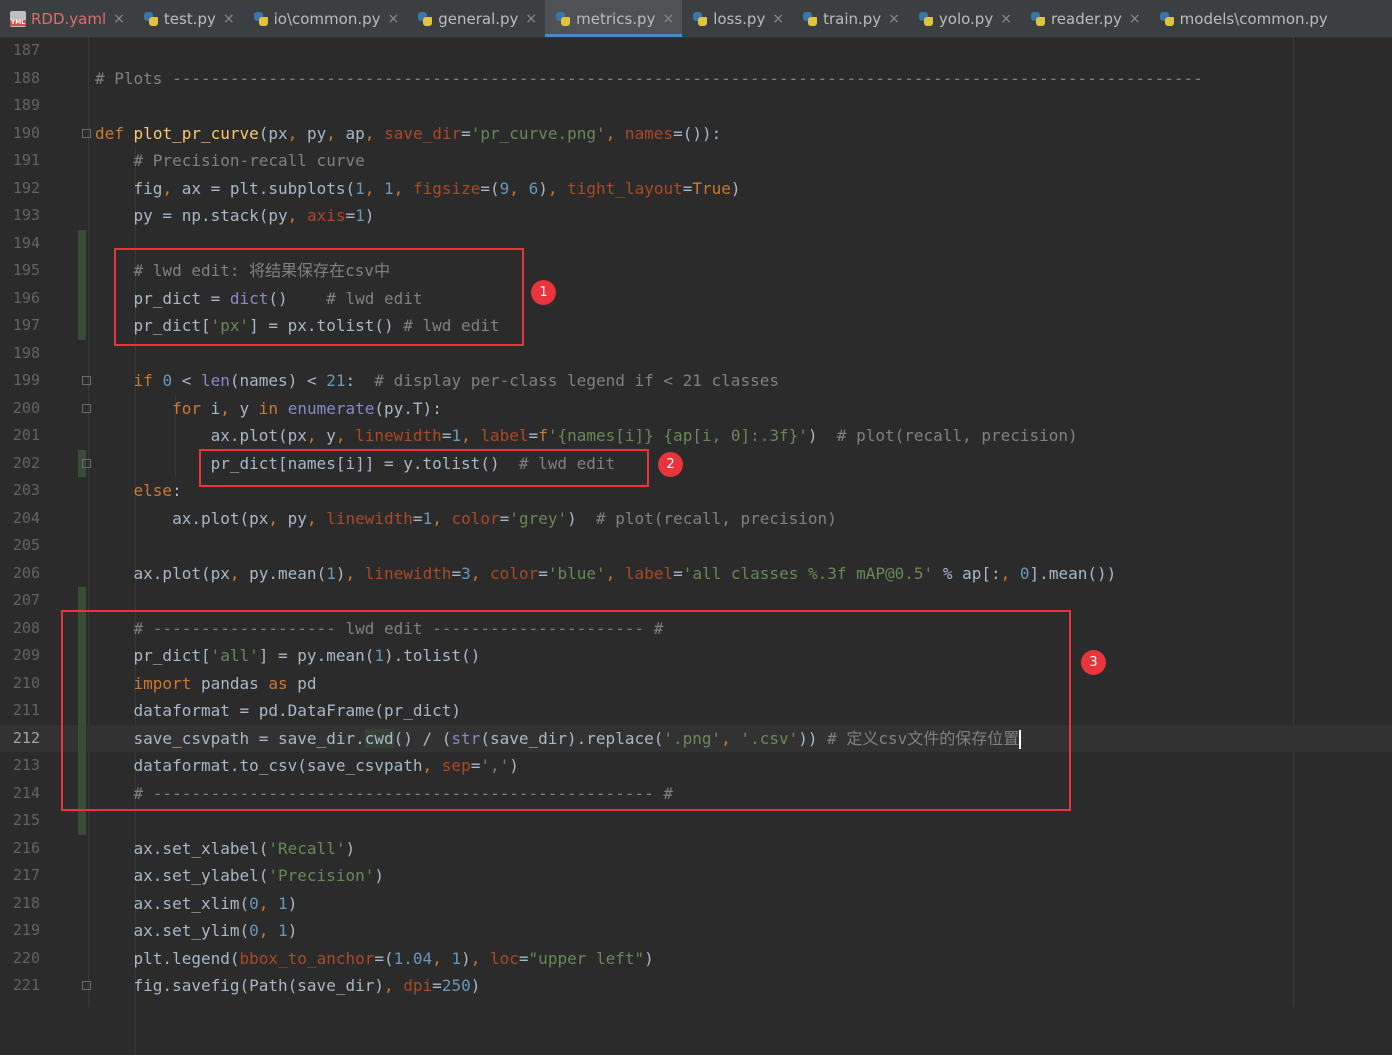  What do you see at coordinates (696, 216) in the screenshot?
I see `code-line: 193 py = np.stack(py, axis=1)` at bounding box center [696, 216].